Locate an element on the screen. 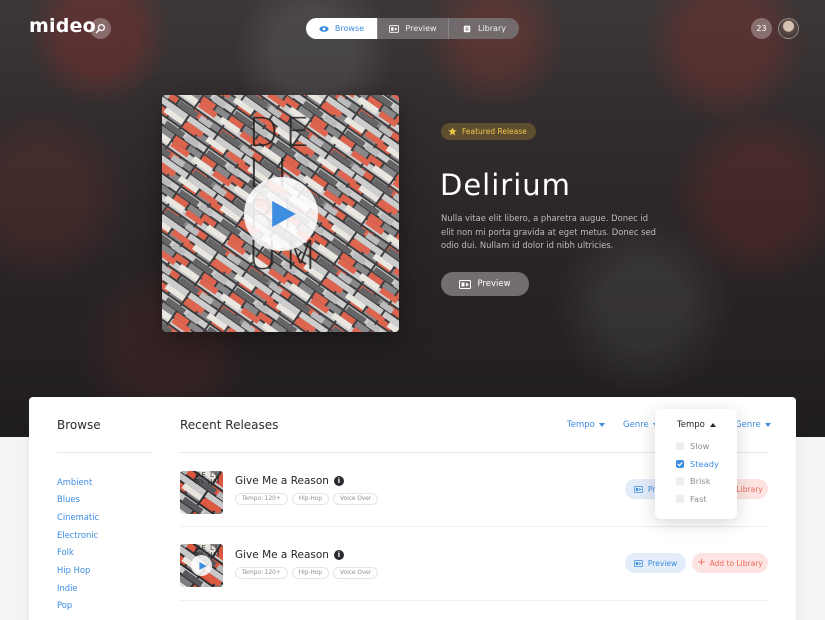  sidebar-item-blues: Blues is located at coordinates (68, 499).